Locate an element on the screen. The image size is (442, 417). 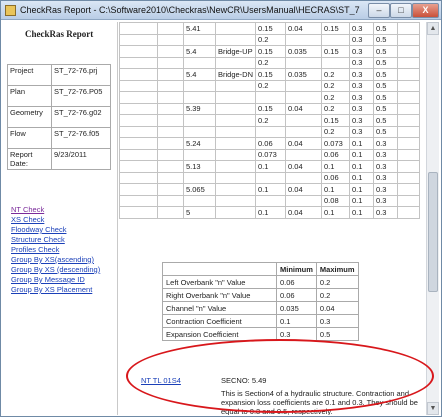
table-row: 0.2 0.15 0.3 0.5 is located at coordinates (270, 120).